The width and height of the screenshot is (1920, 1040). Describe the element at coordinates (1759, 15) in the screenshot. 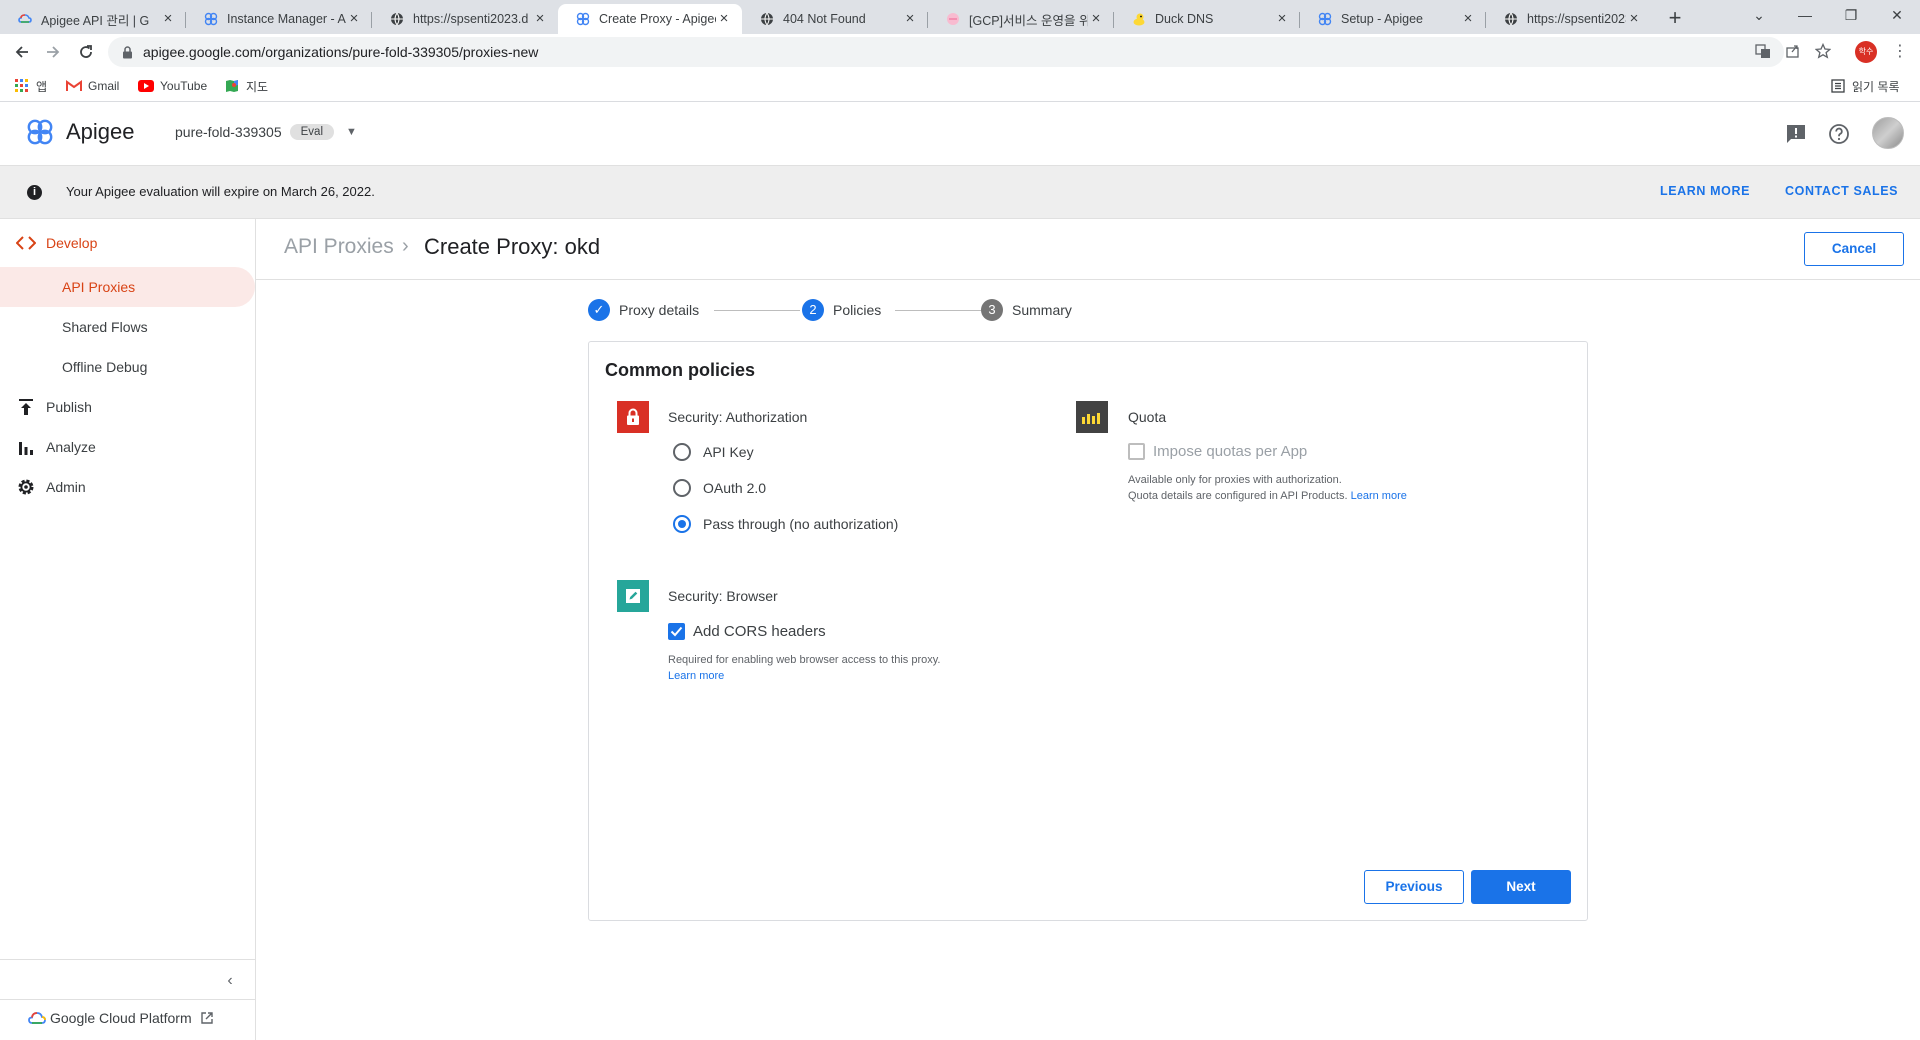

I see `tab-search-icon: ⌄` at that location.